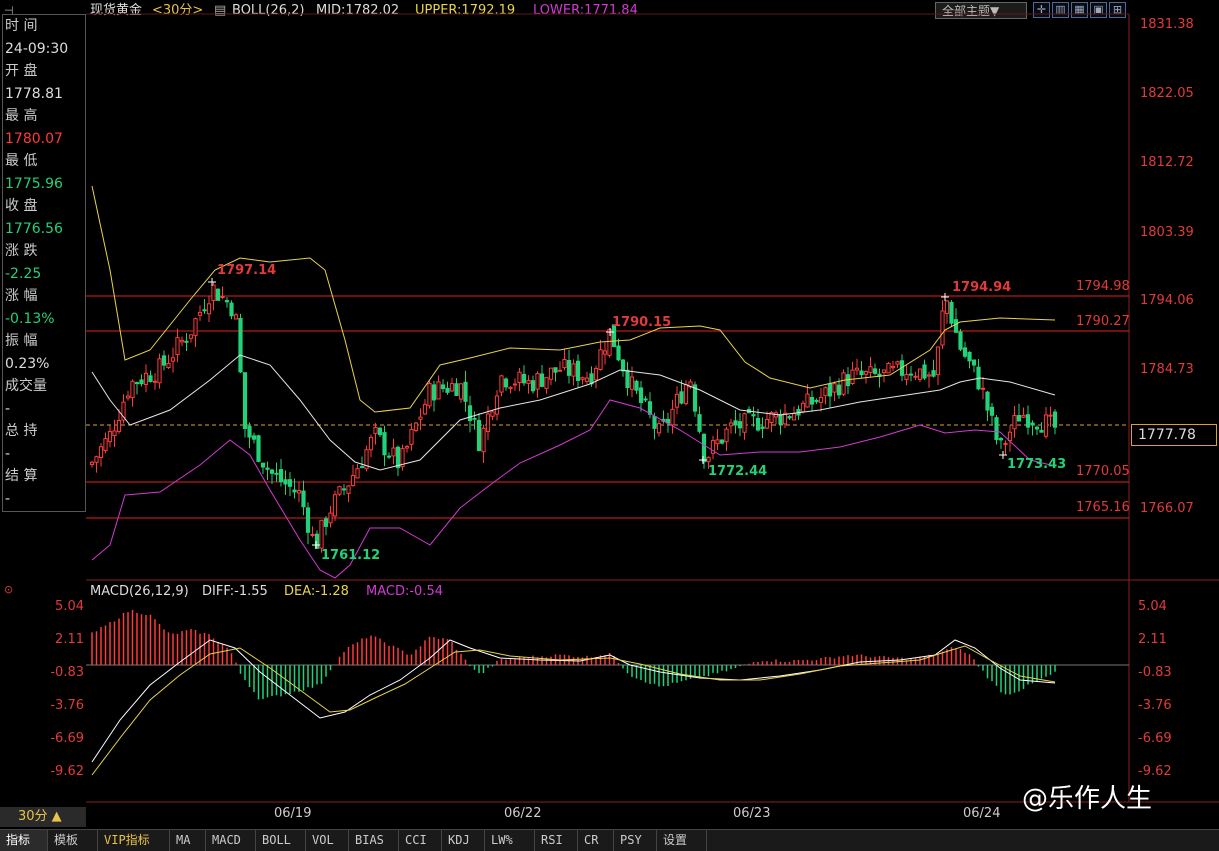 The height and width of the screenshot is (851, 1219). Describe the element at coordinates (420, 840) in the screenshot. I see `tab-cci: CCI` at that location.